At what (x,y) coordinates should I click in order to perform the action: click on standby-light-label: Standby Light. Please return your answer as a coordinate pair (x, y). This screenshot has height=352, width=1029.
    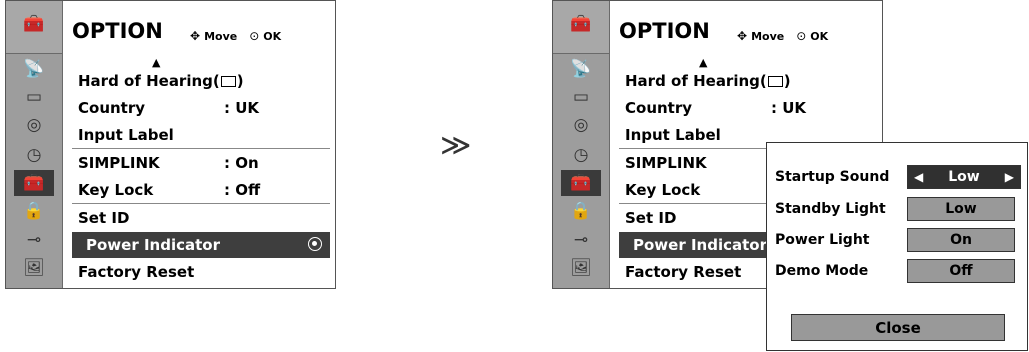
    Looking at the image, I should click on (830, 209).